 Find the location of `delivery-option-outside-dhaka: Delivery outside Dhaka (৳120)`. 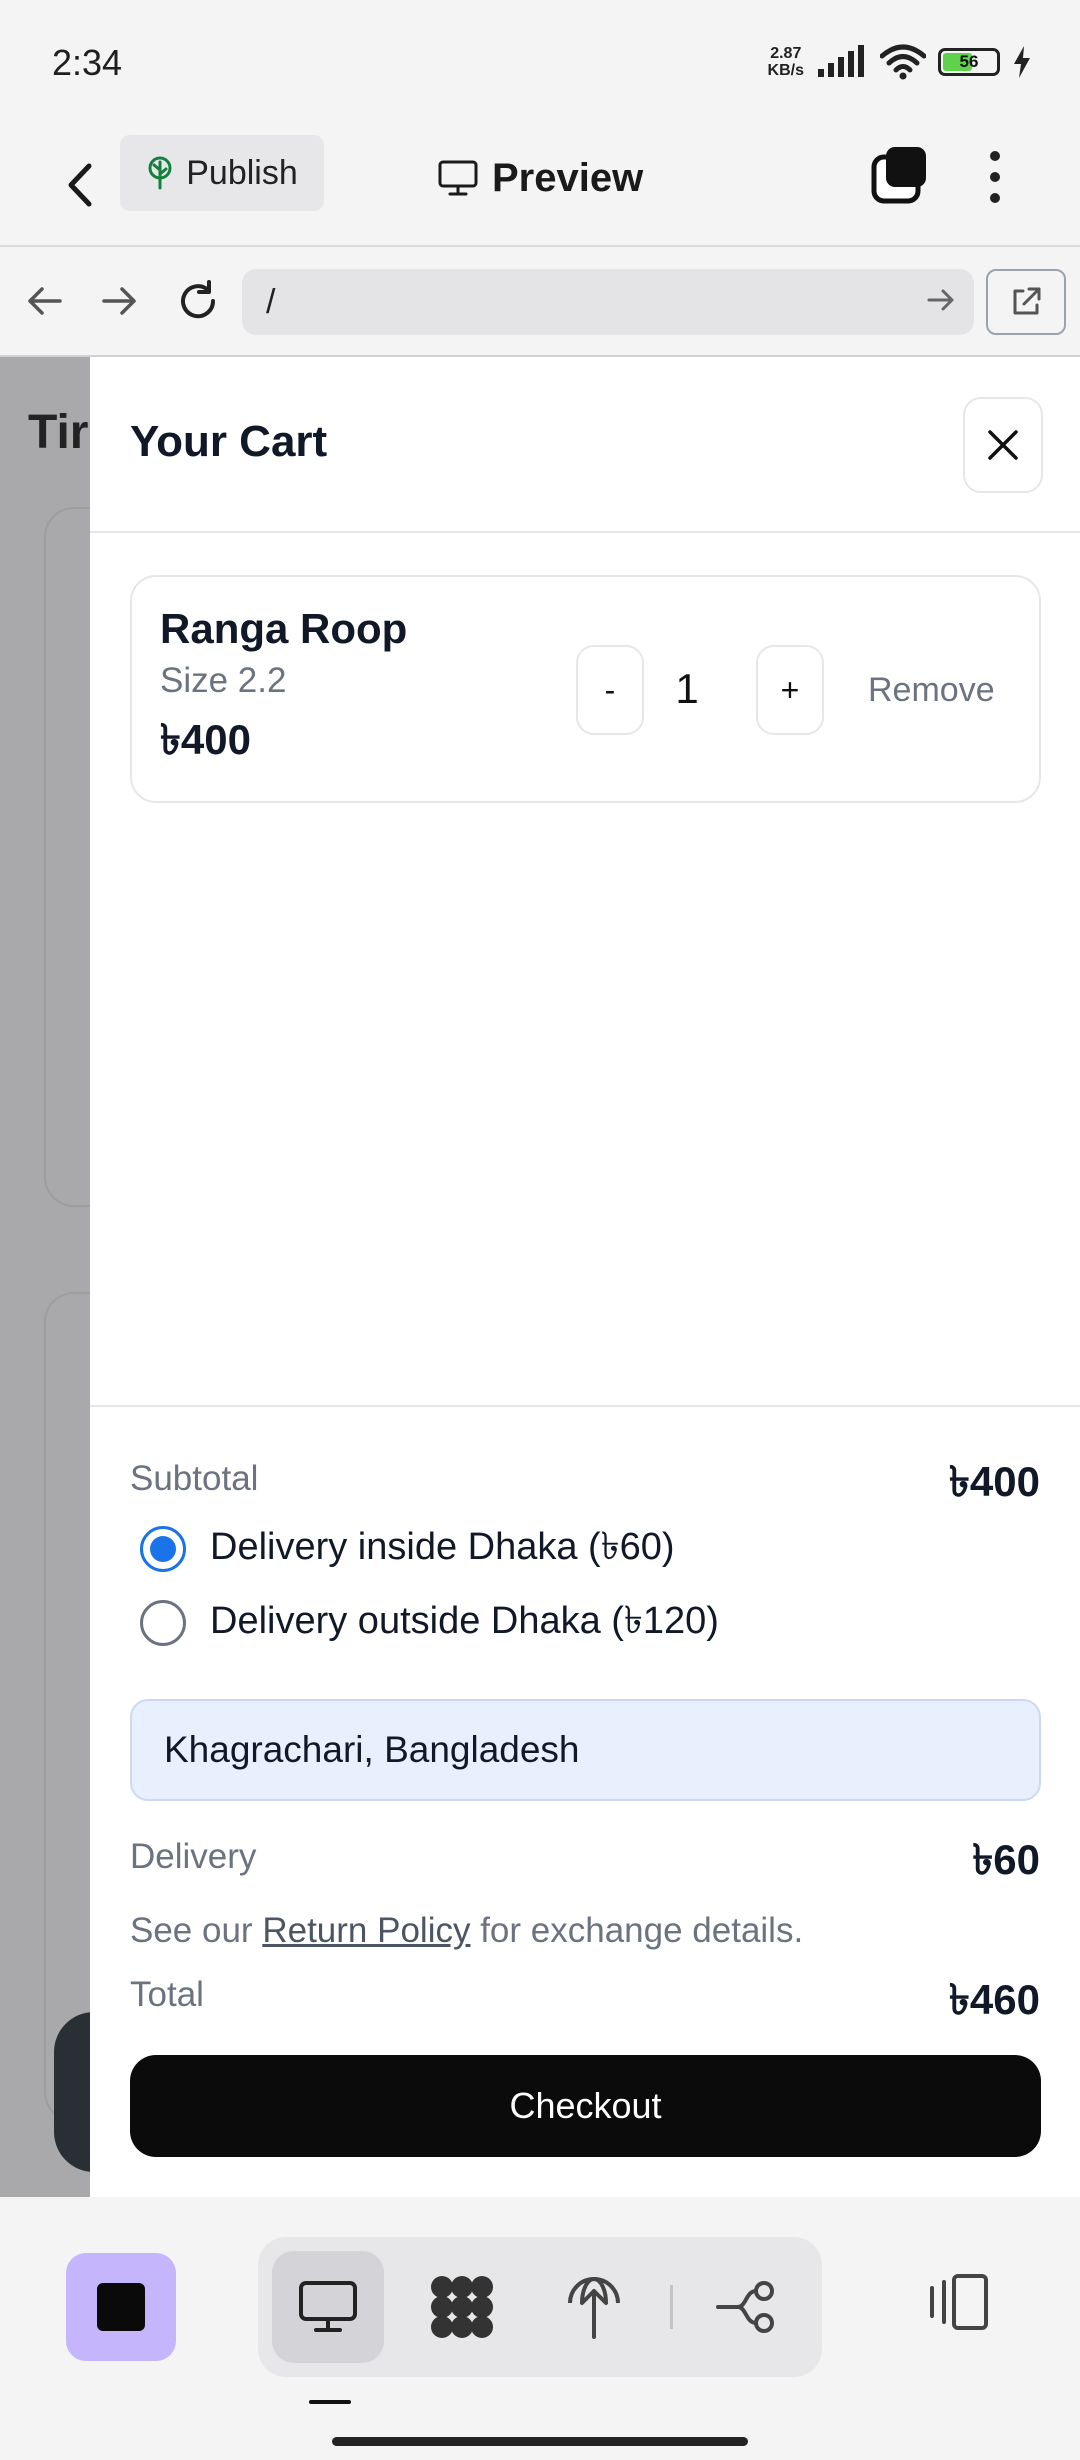

delivery-option-outside-dhaka: Delivery outside Dhaka (৳120) is located at coordinates (429, 1623).